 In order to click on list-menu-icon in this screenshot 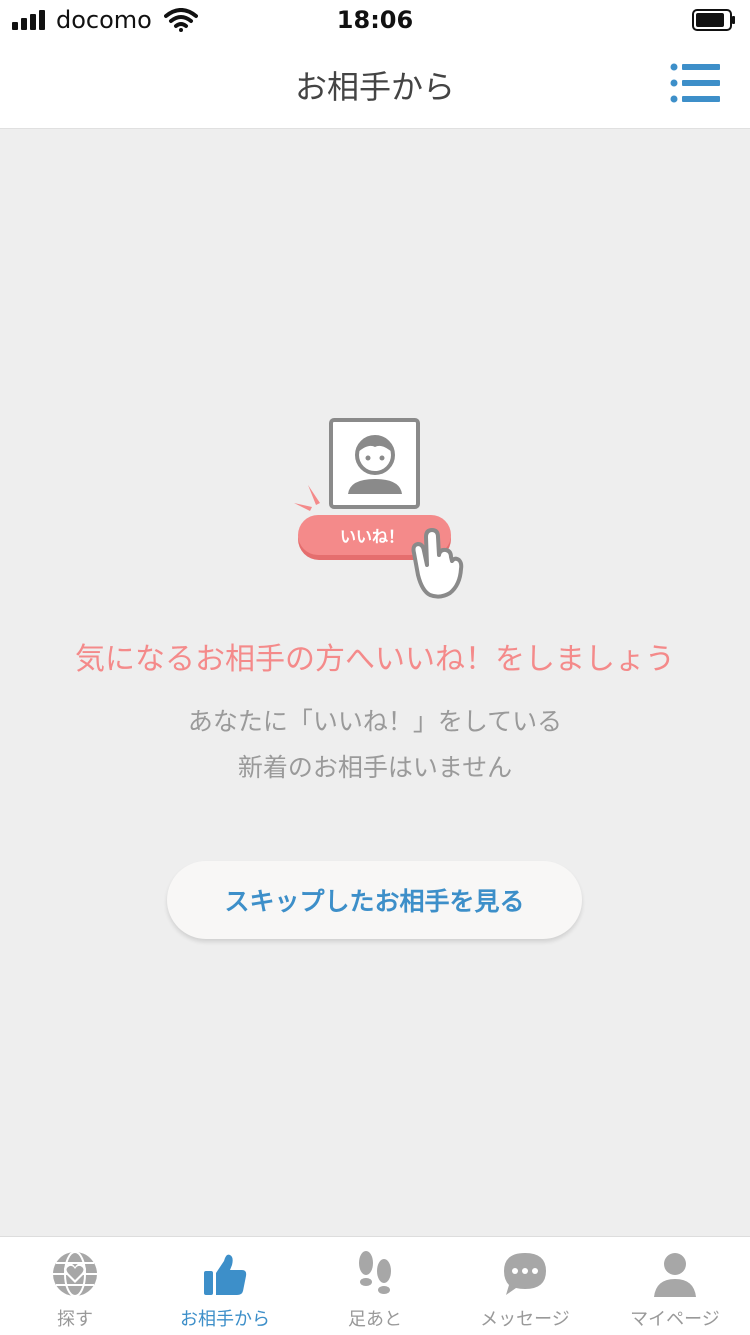, I will do `click(695, 83)`.